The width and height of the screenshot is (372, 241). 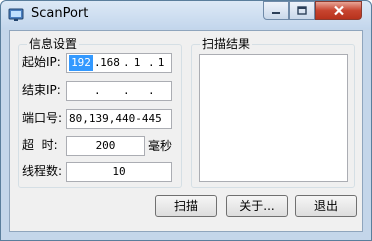 What do you see at coordinates (161, 63) in the screenshot?
I see `start-ip-octet-4: 1` at bounding box center [161, 63].